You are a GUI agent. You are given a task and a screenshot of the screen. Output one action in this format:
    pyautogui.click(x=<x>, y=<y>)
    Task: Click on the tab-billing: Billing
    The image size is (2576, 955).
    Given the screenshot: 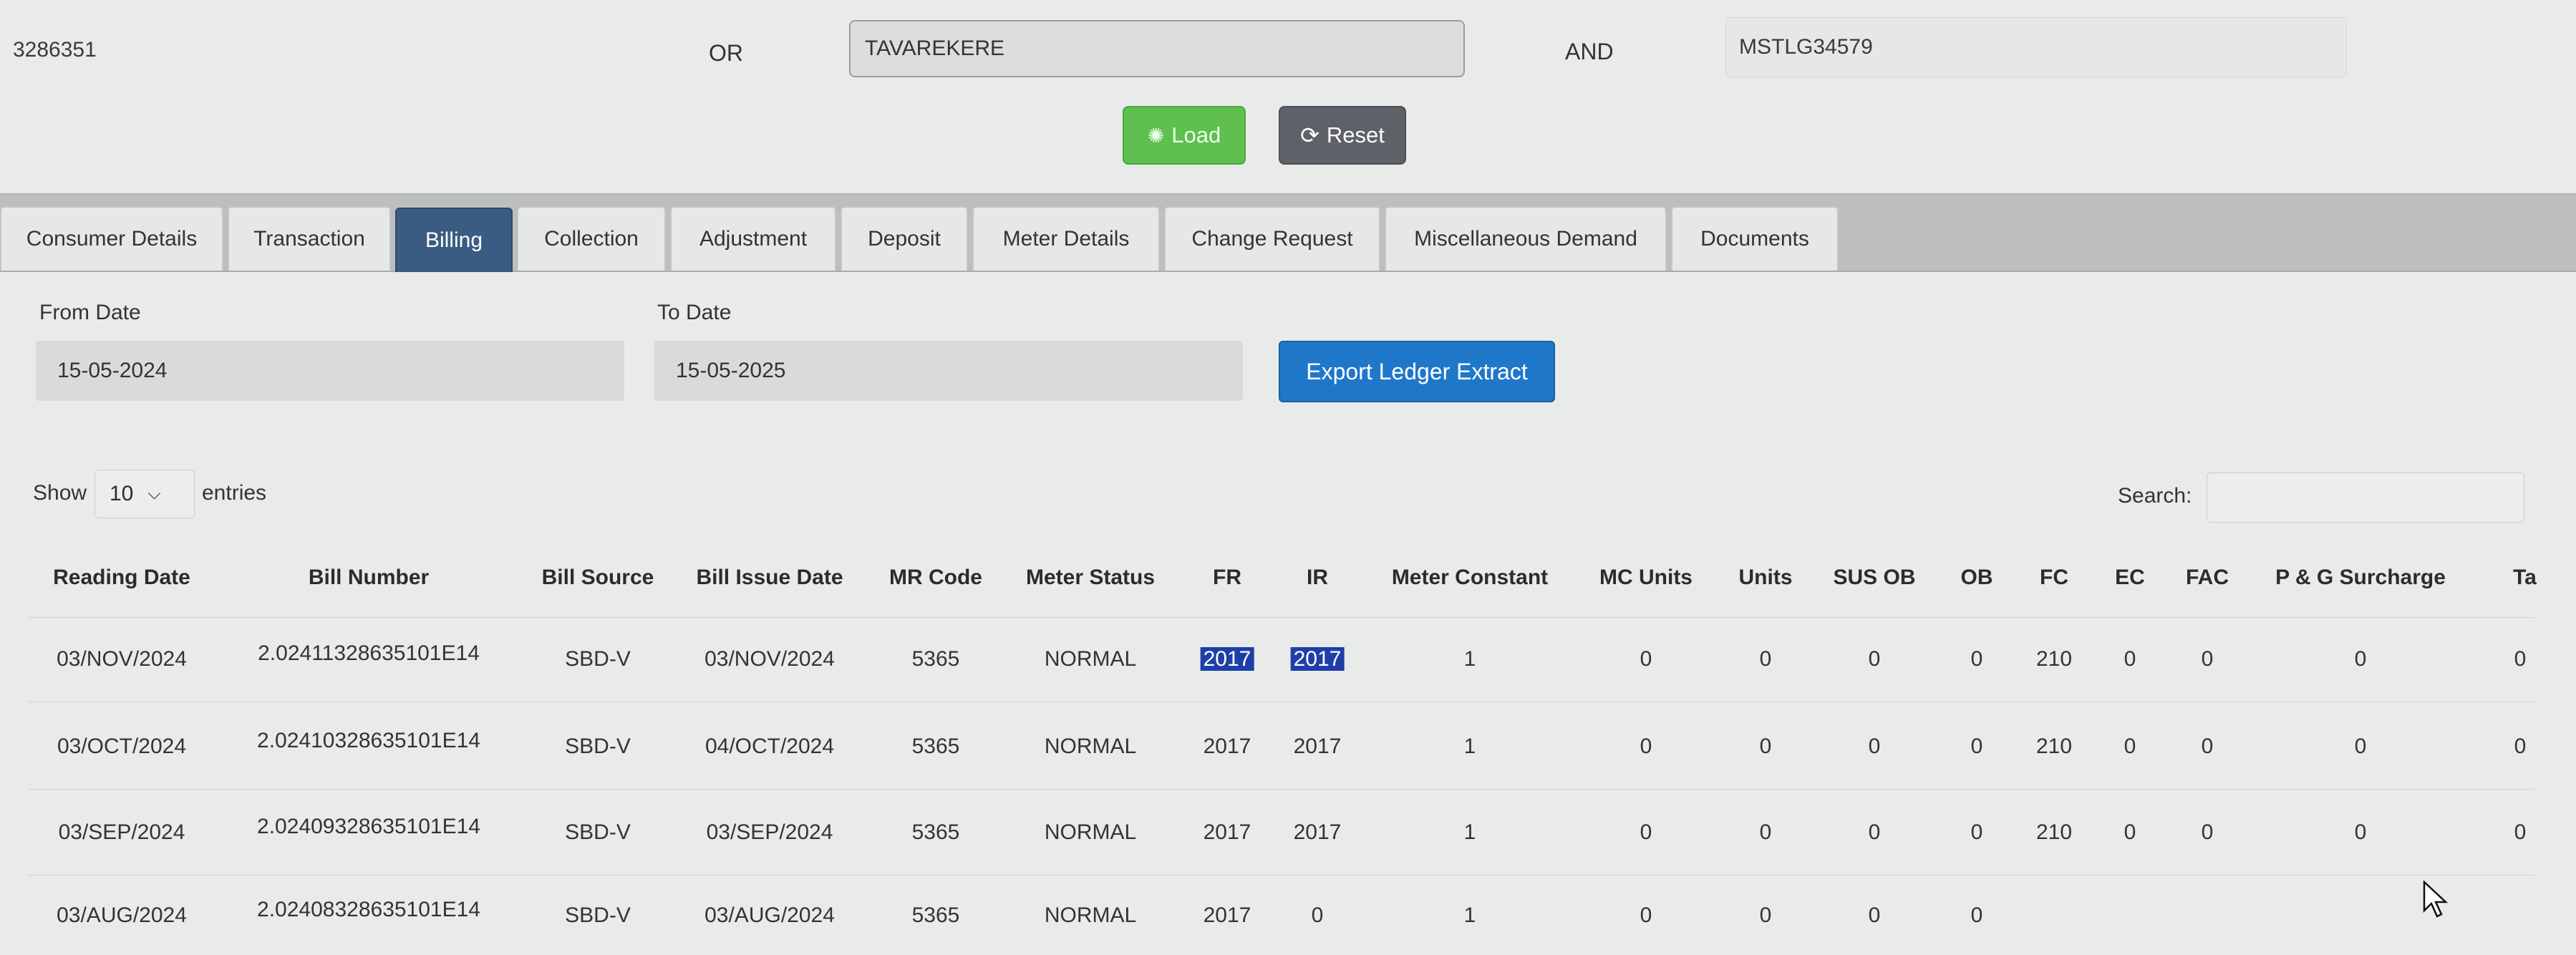 What is the action you would take?
    pyautogui.click(x=454, y=240)
    